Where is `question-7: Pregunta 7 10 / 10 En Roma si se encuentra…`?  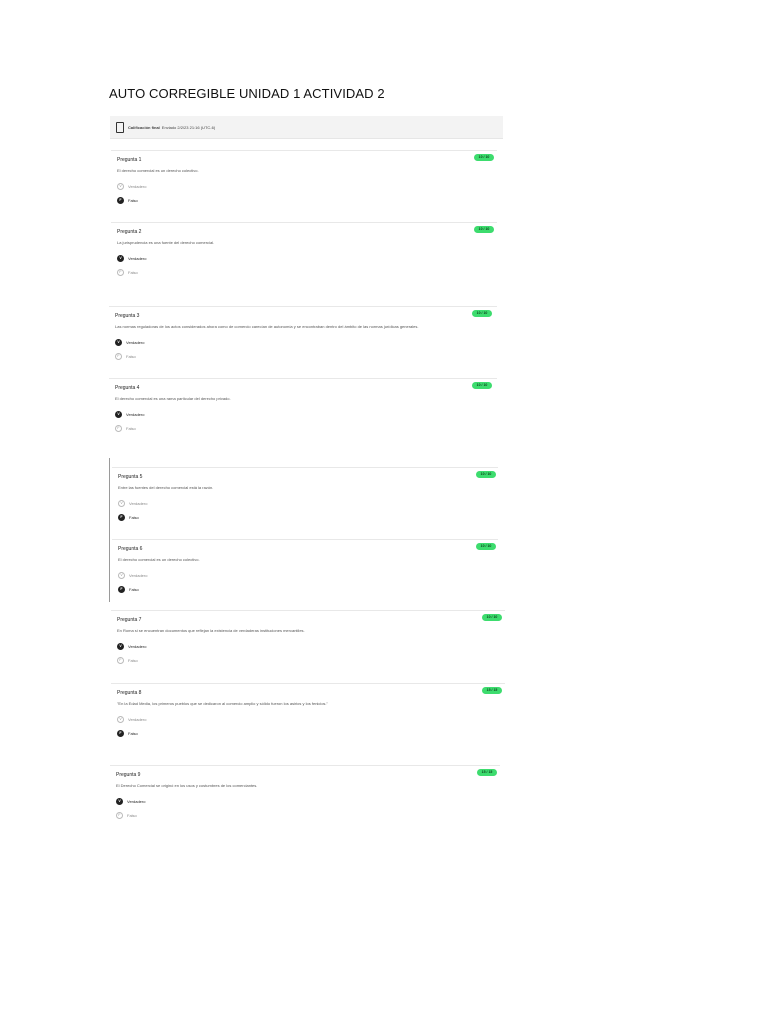
question-7: Pregunta 7 10 / 10 En Roma si se encuentra… is located at coordinates (308, 643).